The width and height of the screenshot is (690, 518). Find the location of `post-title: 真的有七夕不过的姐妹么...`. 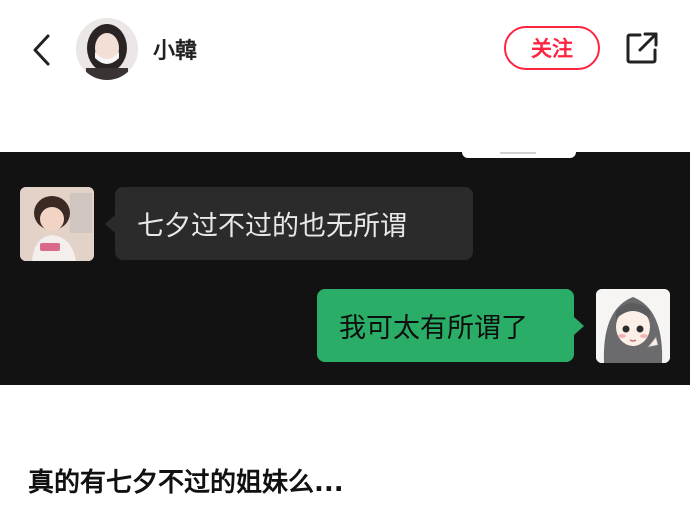

post-title: 真的有七夕不过的姐妹么... is located at coordinates (186, 483).